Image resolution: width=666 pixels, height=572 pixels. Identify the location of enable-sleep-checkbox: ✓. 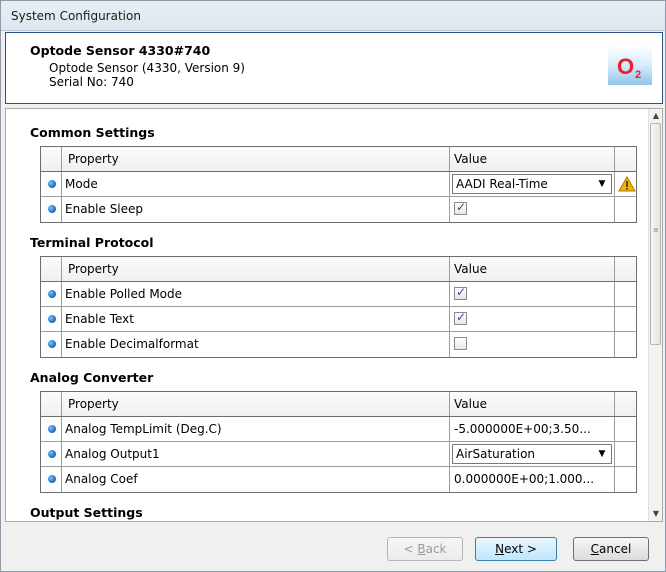
(460, 207).